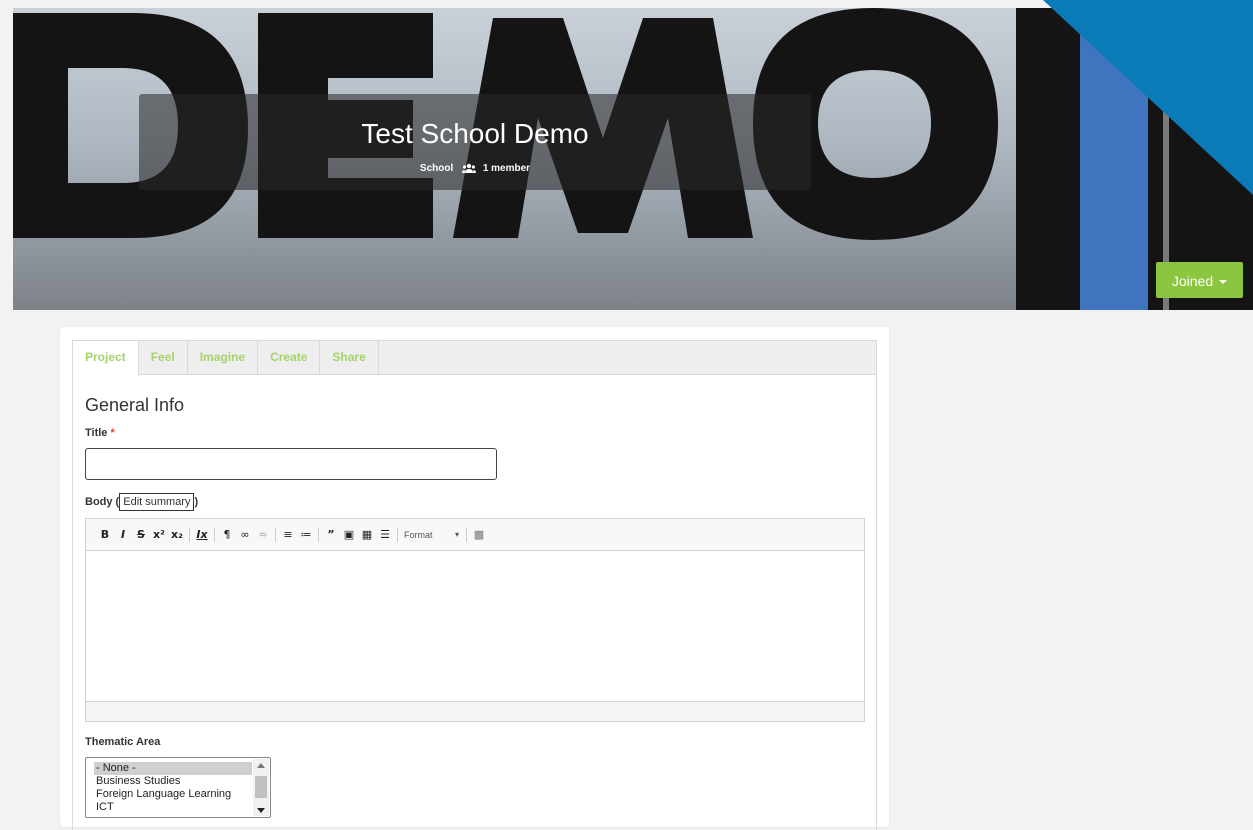 The image size is (1253, 830). I want to click on blockquote-icon: ”, so click(331, 535).